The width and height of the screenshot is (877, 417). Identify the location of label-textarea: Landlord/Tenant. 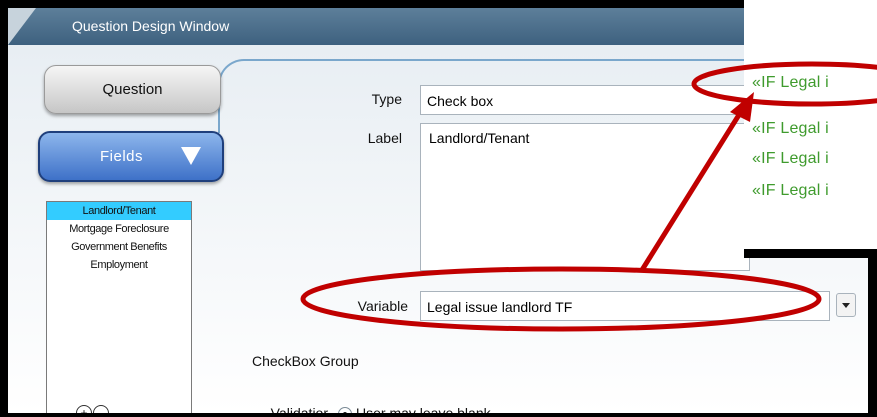
(585, 197).